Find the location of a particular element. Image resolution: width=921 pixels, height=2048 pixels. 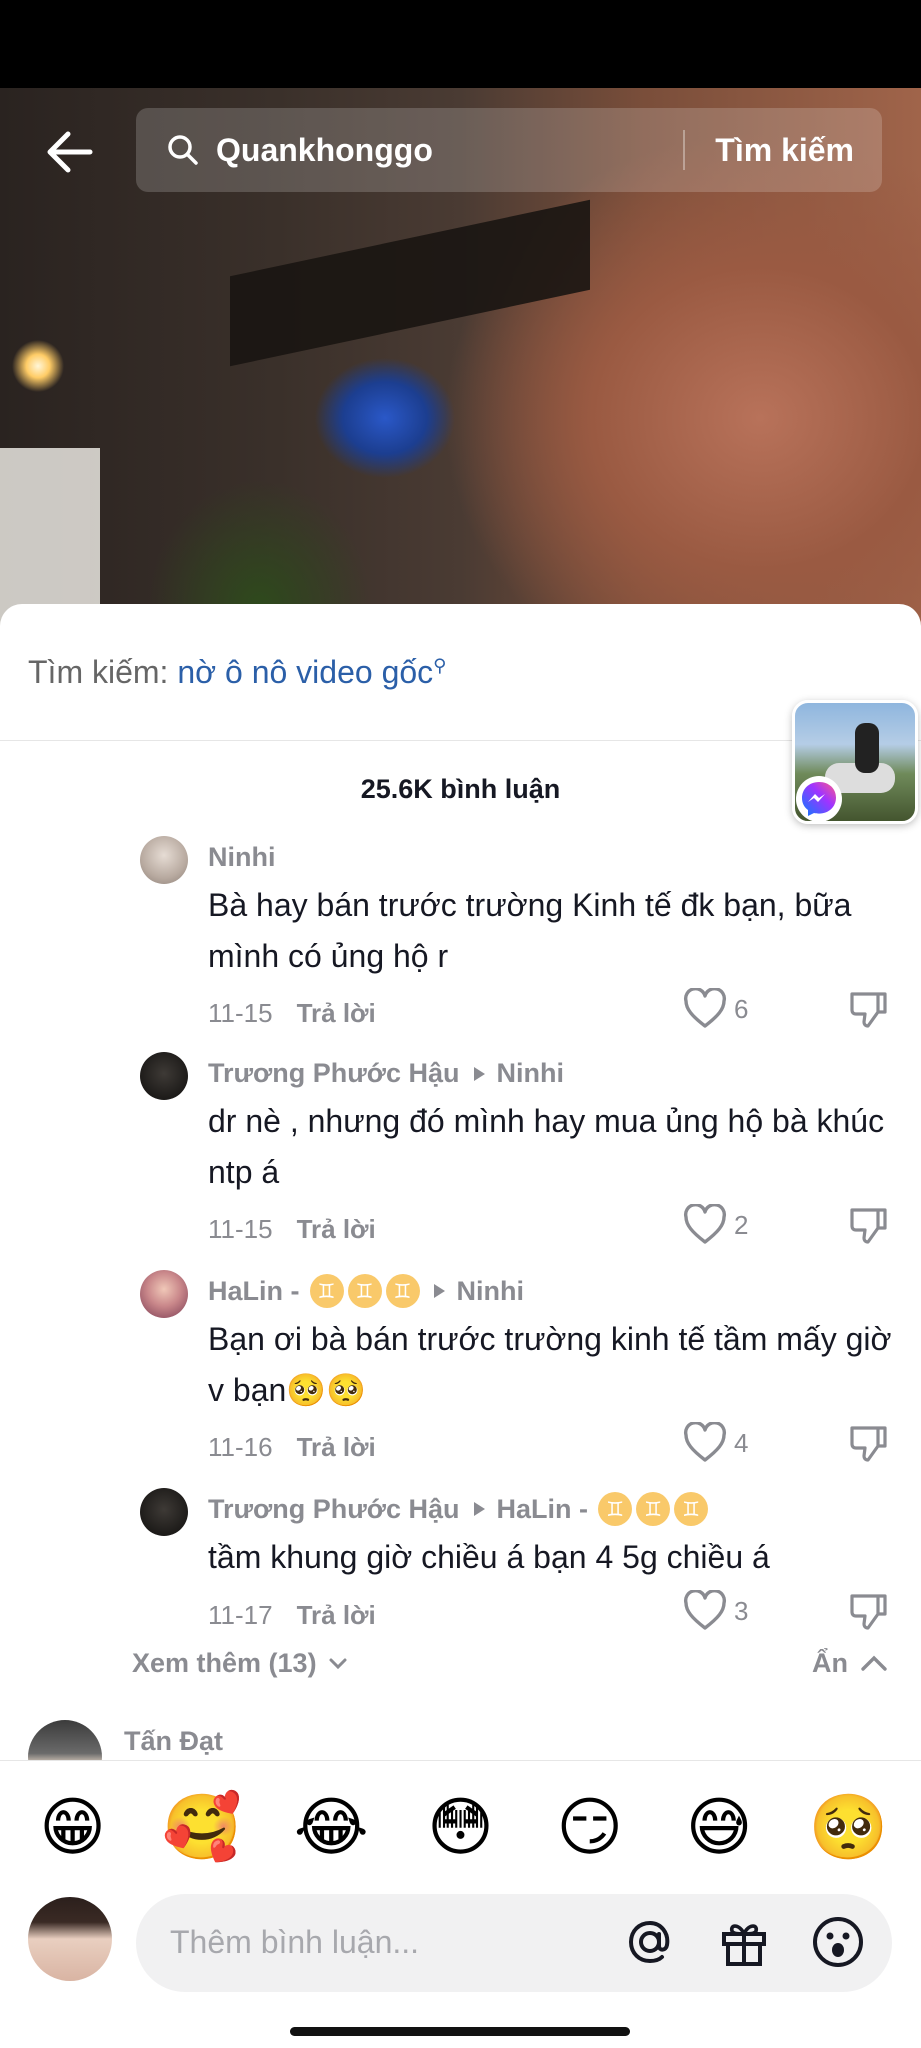

like-count: 2 is located at coordinates (741, 1224).